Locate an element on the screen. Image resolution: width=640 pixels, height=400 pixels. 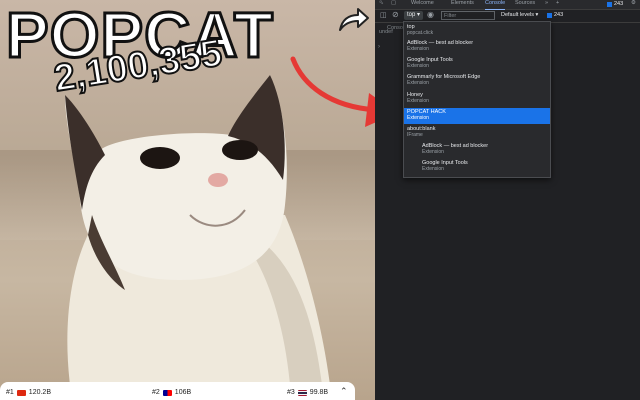
live-expression-eye-icon: ◉ is located at coordinates (430, 14).